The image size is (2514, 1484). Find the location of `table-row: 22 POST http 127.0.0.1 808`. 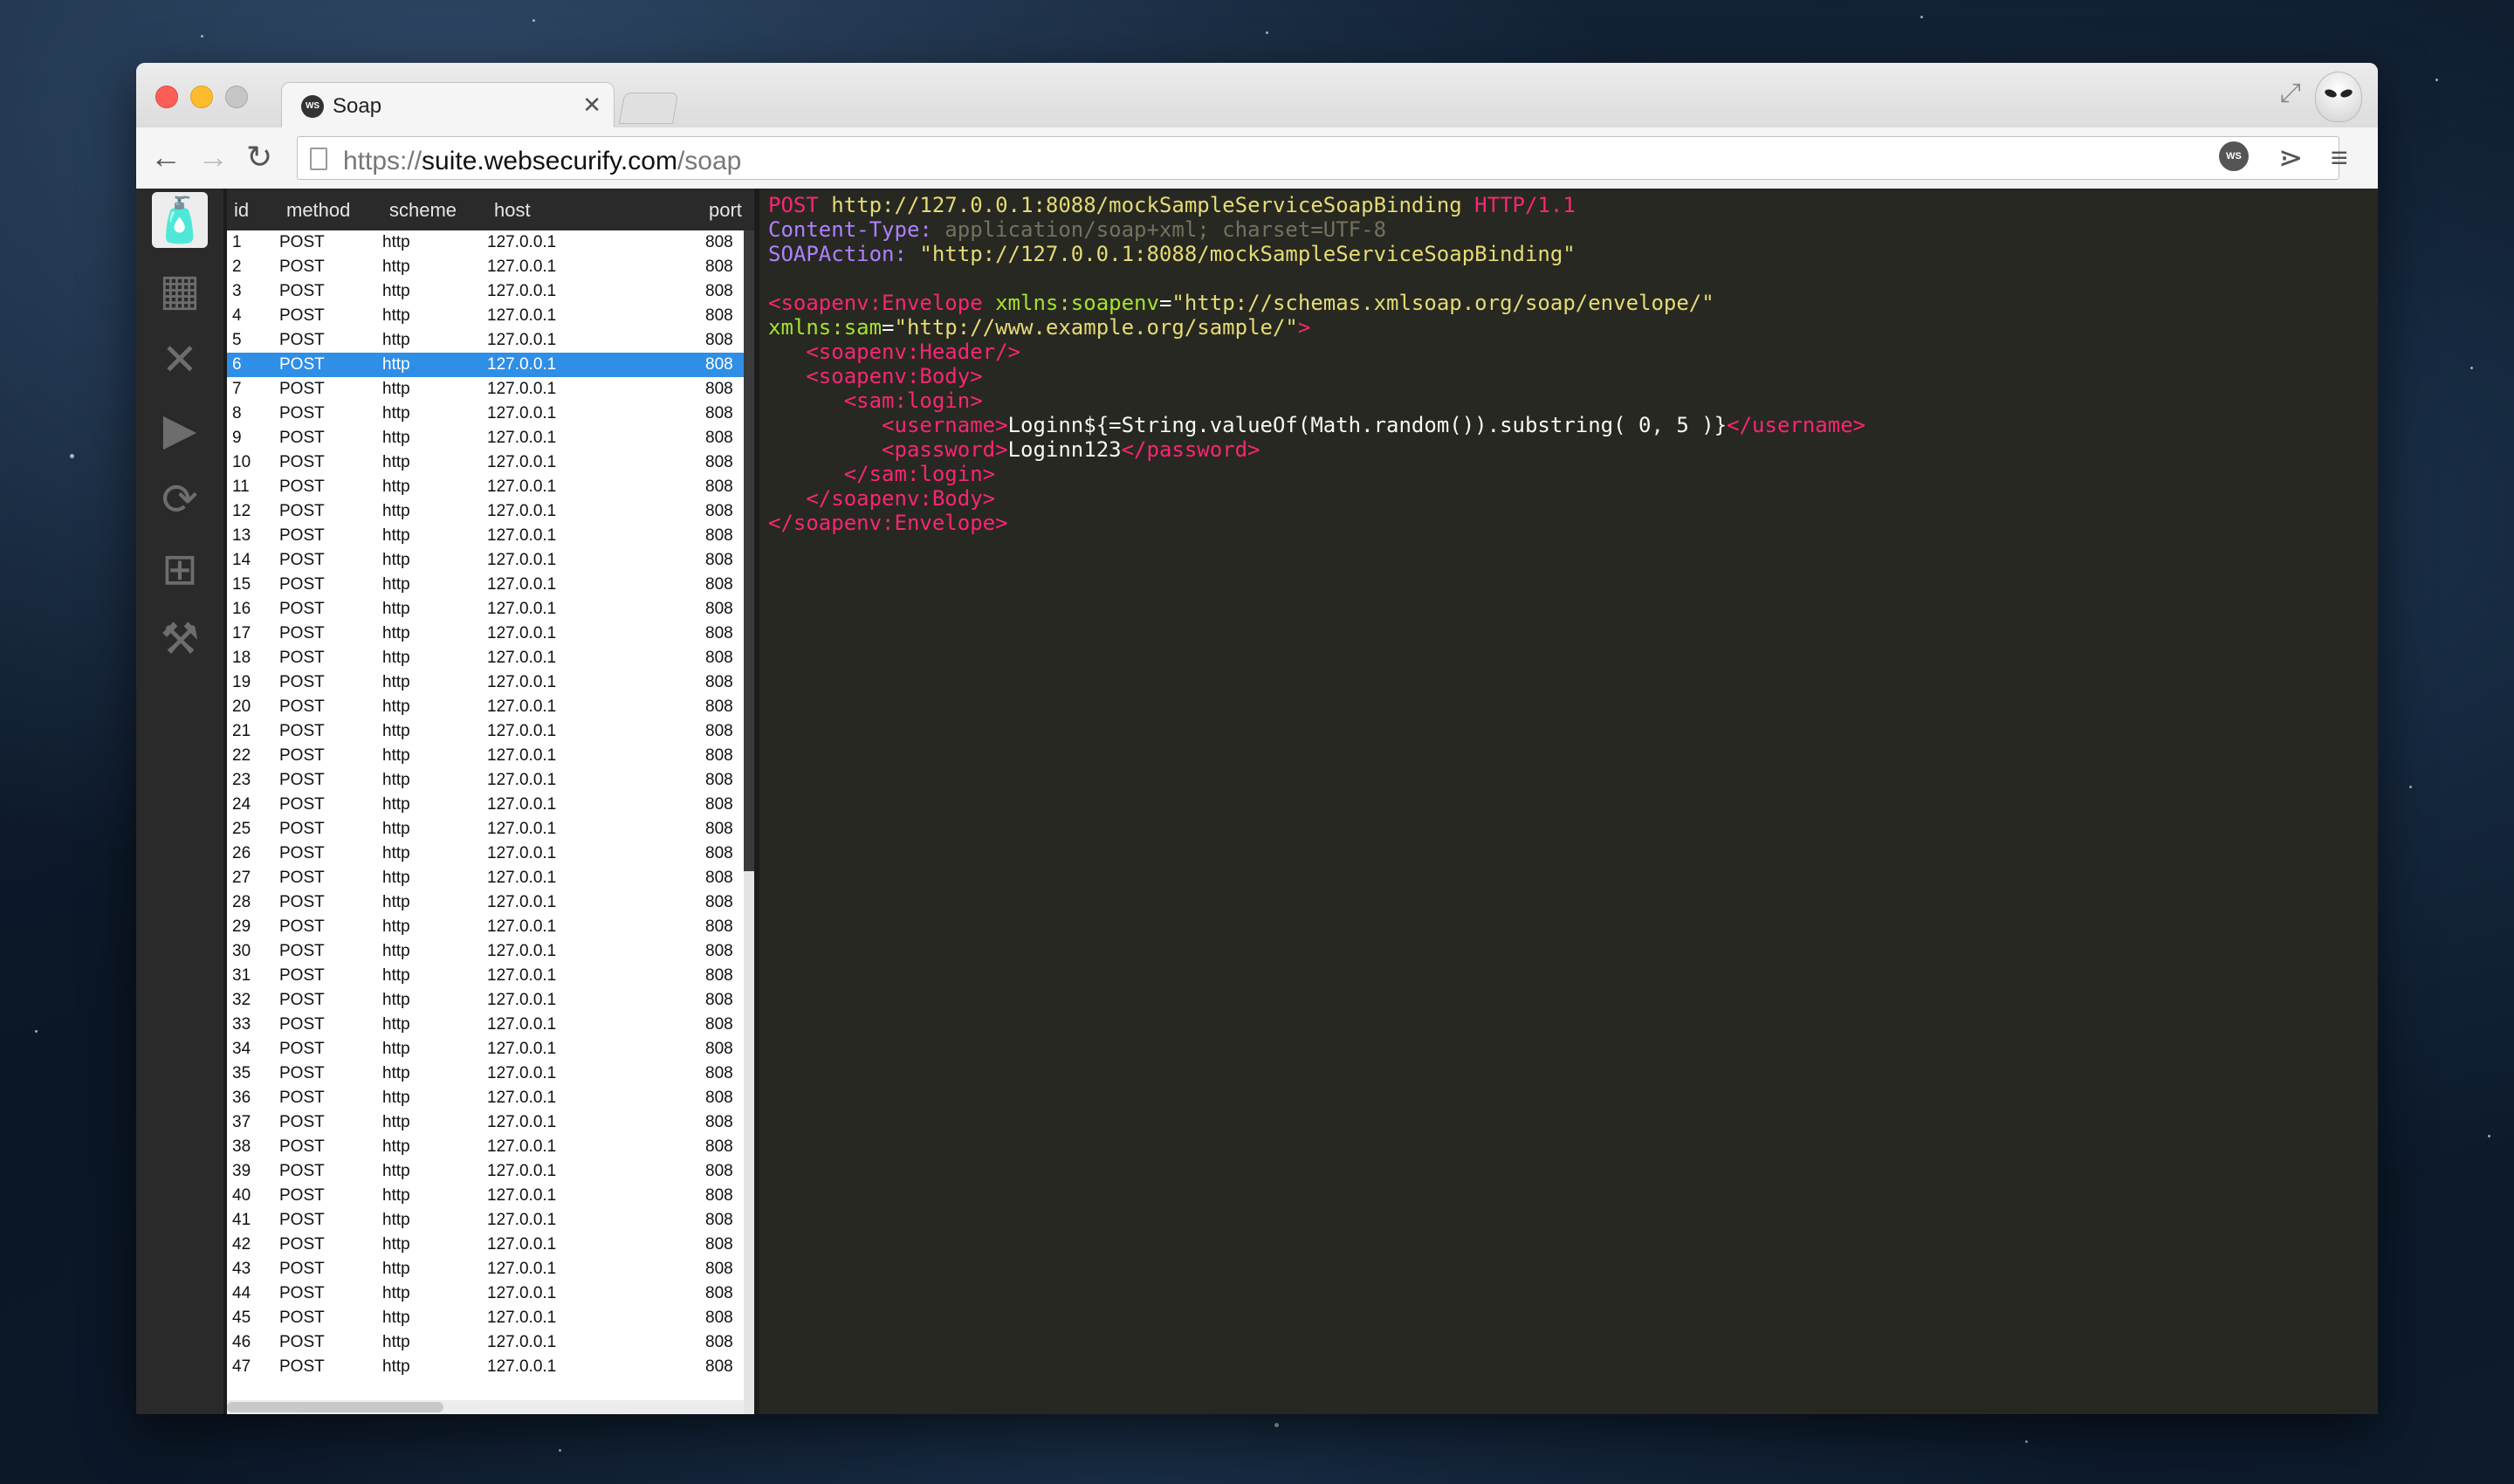

table-row: 22 POST http 127.0.0.1 808 is located at coordinates (486, 756).